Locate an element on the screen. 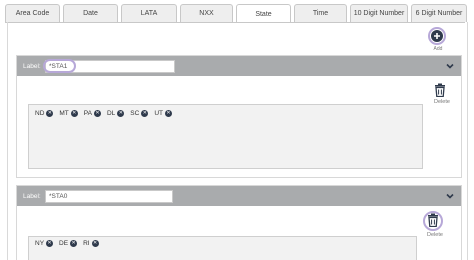  tab-lata: LATA is located at coordinates (149, 13).